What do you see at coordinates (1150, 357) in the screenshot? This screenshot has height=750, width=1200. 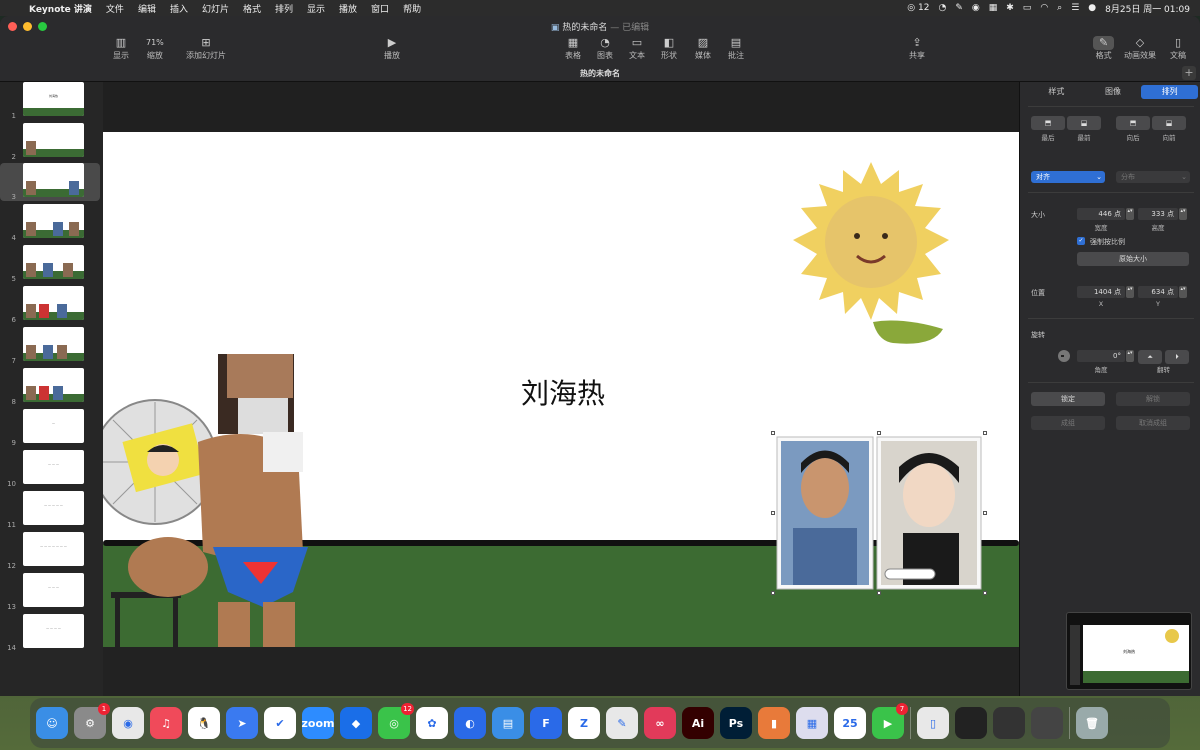 I see `flip-vertical-button: ⏶` at bounding box center [1150, 357].